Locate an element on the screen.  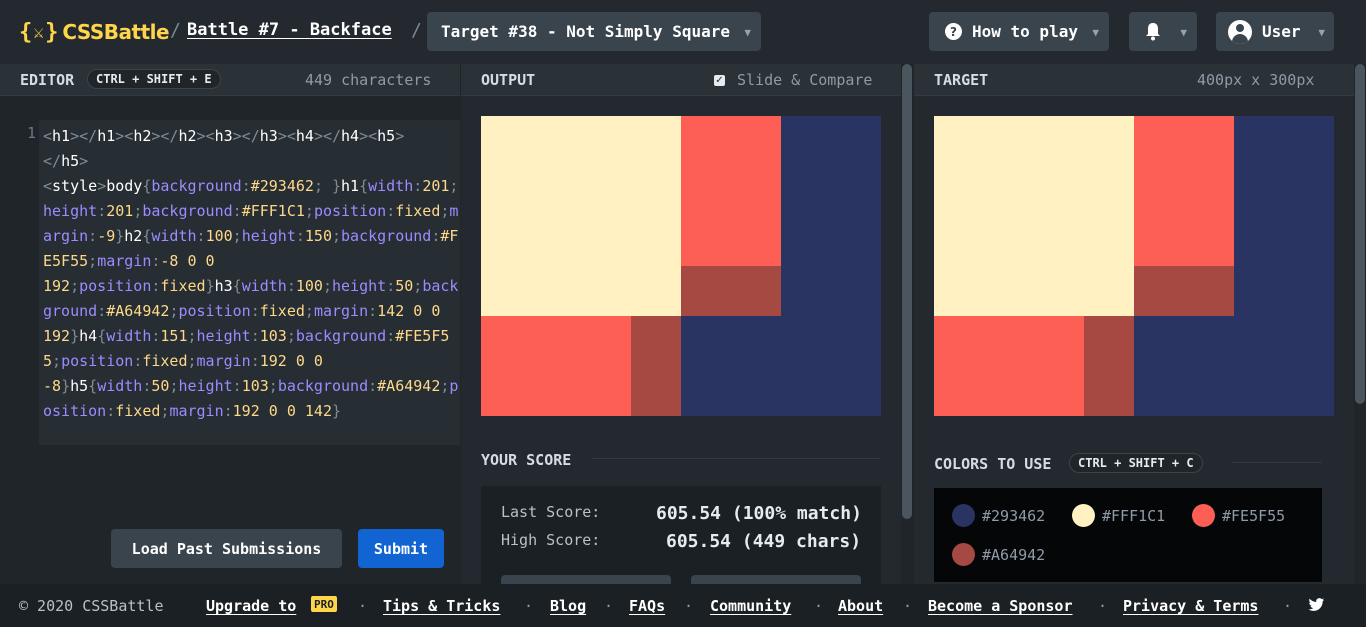
output-preview is located at coordinates (681, 266).